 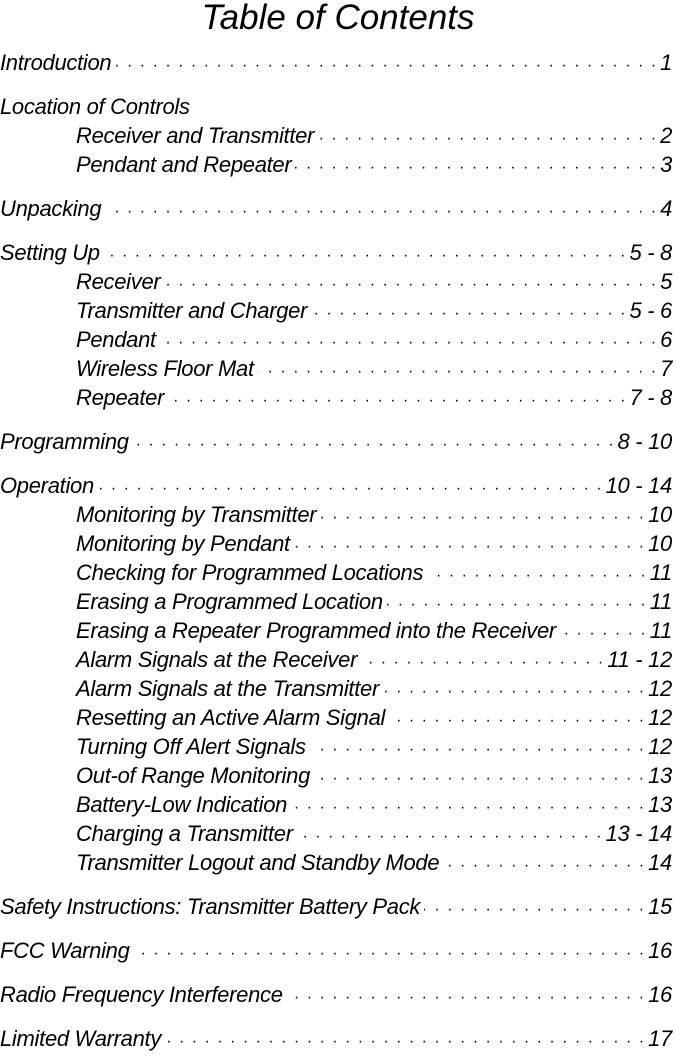 What do you see at coordinates (116, 339) in the screenshot?
I see `toc-entry-label: Pendant` at bounding box center [116, 339].